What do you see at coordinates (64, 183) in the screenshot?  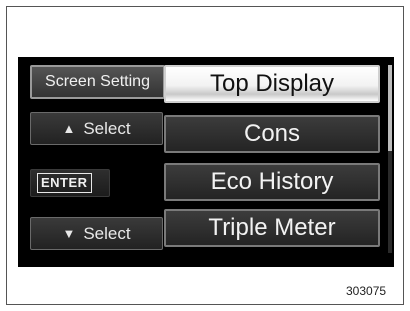 I see `enter-label: ENTER` at bounding box center [64, 183].